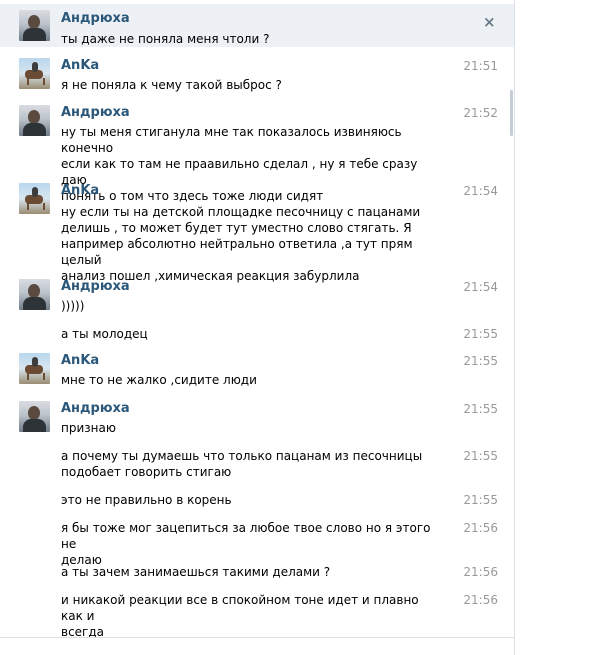 The height and width of the screenshot is (655, 597). What do you see at coordinates (257, 637) in the screenshot?
I see `divider` at bounding box center [257, 637].